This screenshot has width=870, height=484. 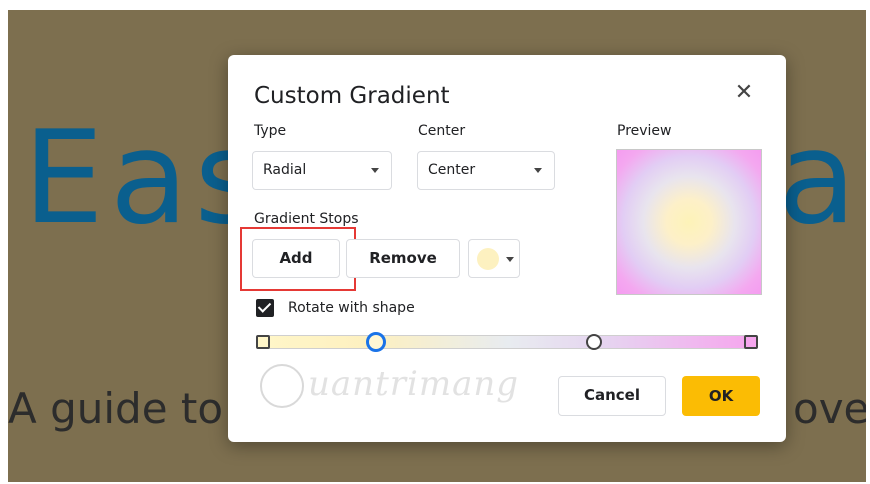 I want to click on remove-button: Remove, so click(x=403, y=258).